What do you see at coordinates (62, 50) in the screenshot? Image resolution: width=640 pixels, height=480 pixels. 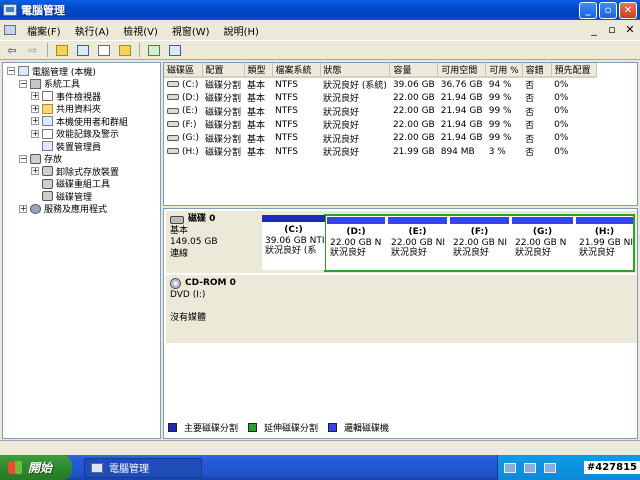 I see `up-level-icon` at bounding box center [62, 50].